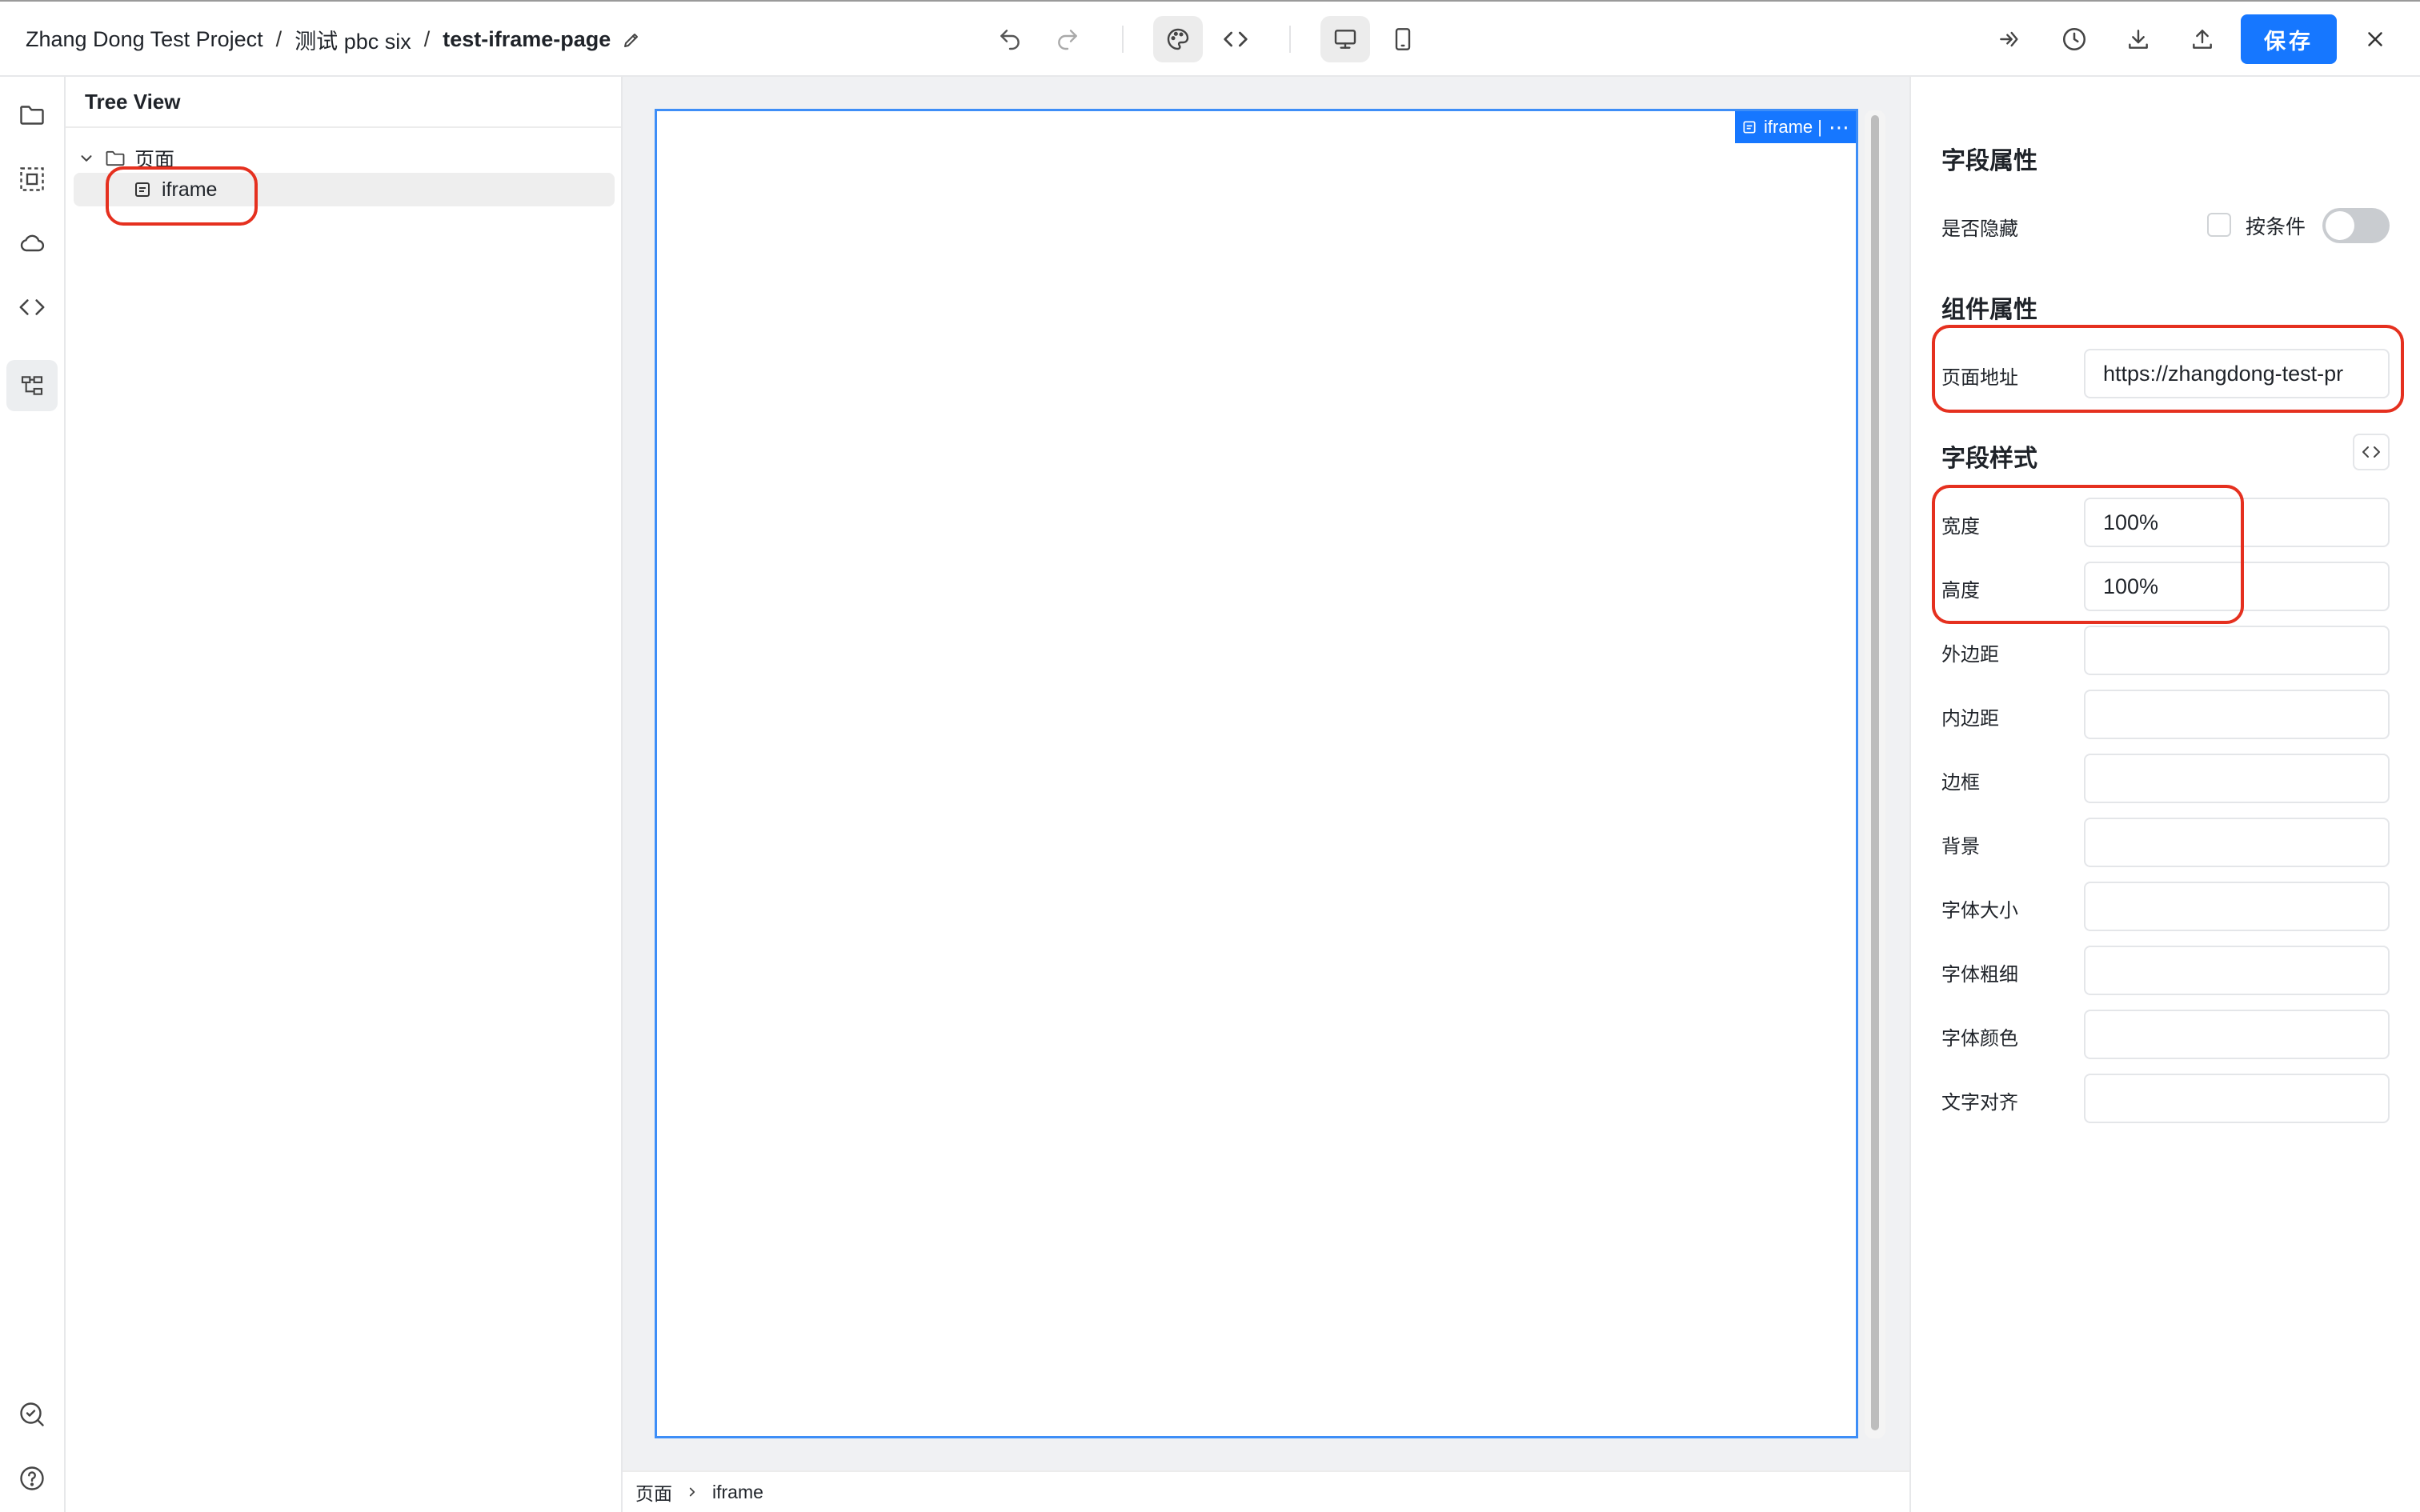 The width and height of the screenshot is (2420, 1512). I want to click on selected-component-tag: iframe | ⋯, so click(1795, 127).